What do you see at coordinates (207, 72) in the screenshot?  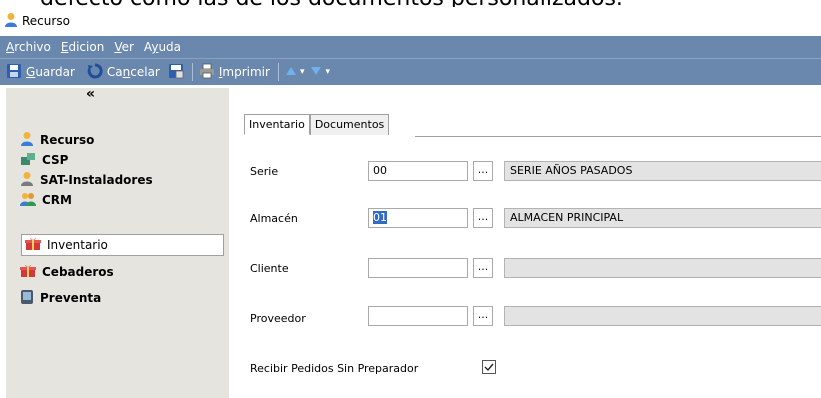 I see `printer-icon` at bounding box center [207, 72].